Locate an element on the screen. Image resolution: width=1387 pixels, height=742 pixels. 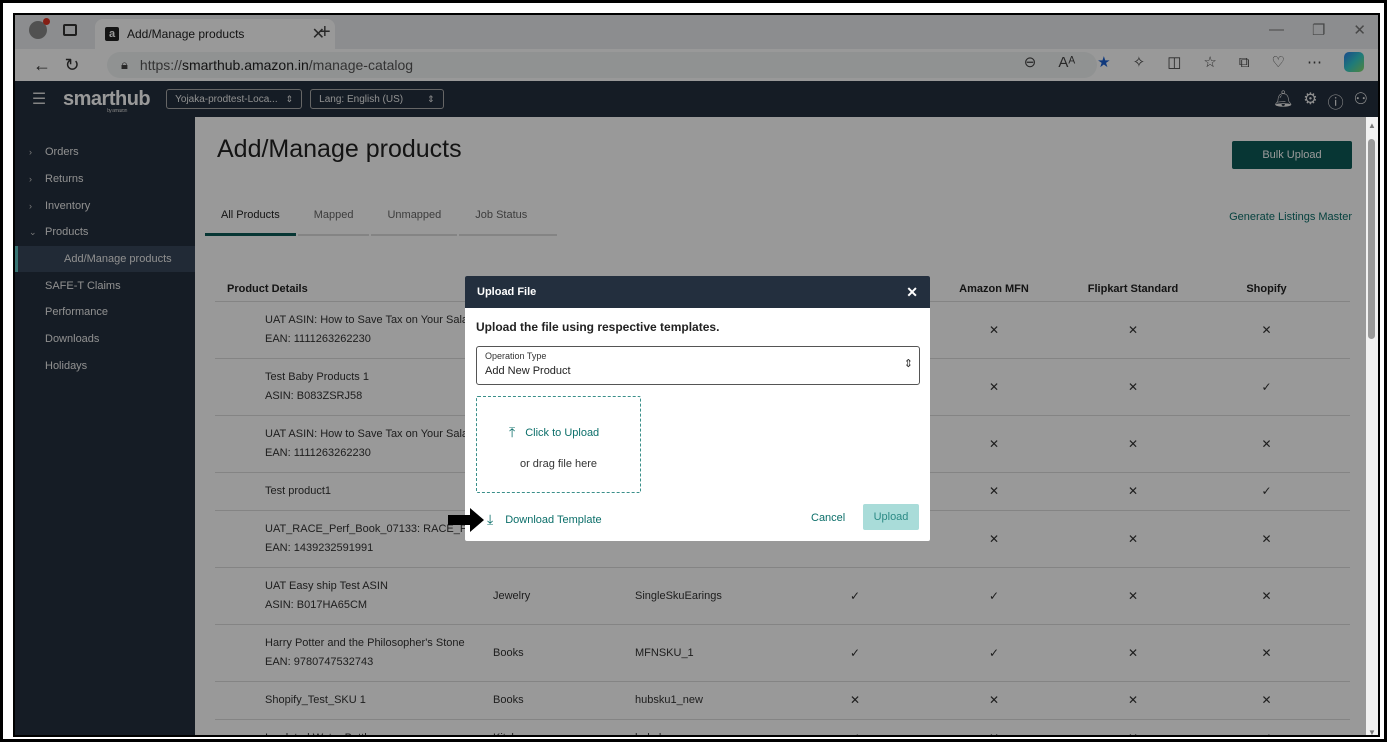
operation-type-label: Operation Type is located at coordinates (516, 356).